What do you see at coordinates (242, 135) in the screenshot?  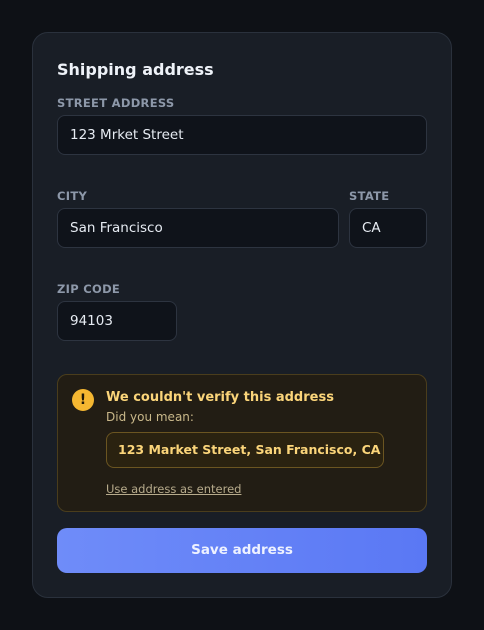 I see `street-address-input: 123 Mrket Street` at bounding box center [242, 135].